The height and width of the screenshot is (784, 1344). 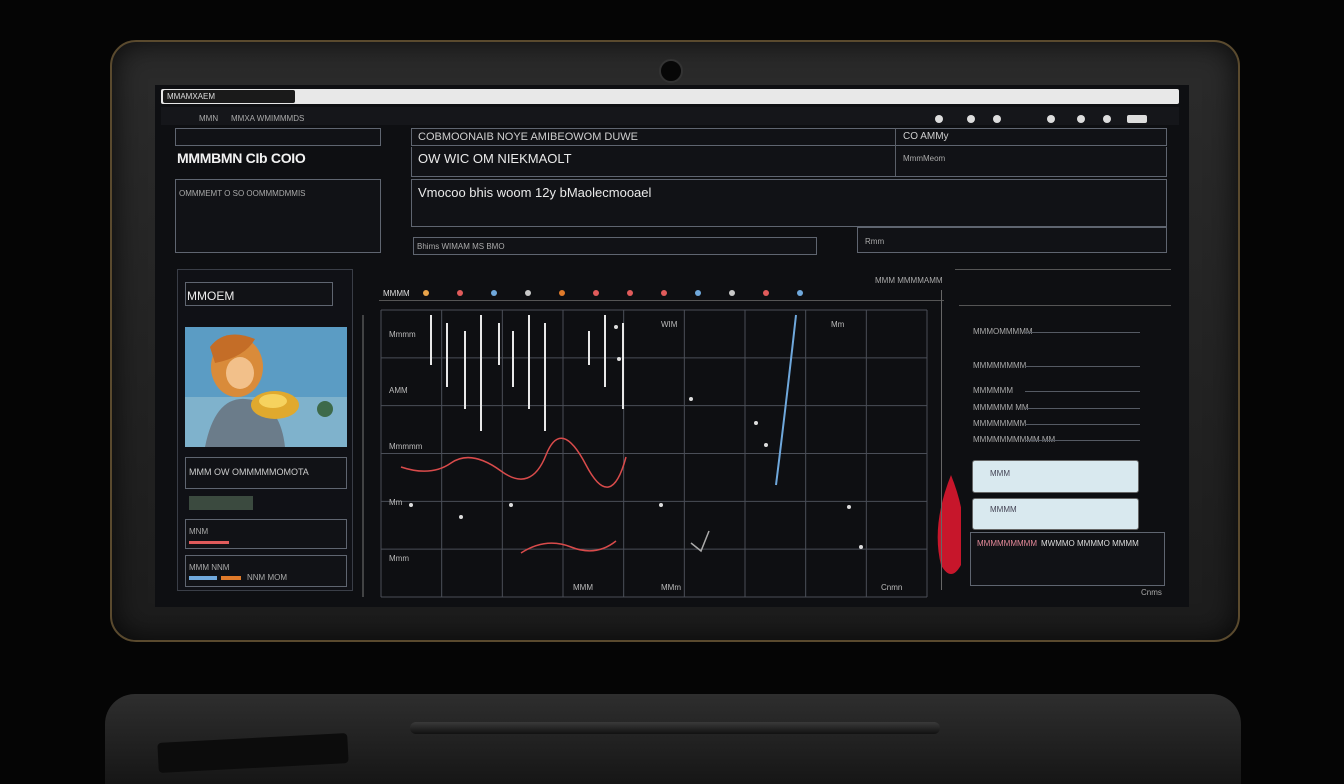 I want to click on chart-row-label: AMM, so click(x=398, y=390).